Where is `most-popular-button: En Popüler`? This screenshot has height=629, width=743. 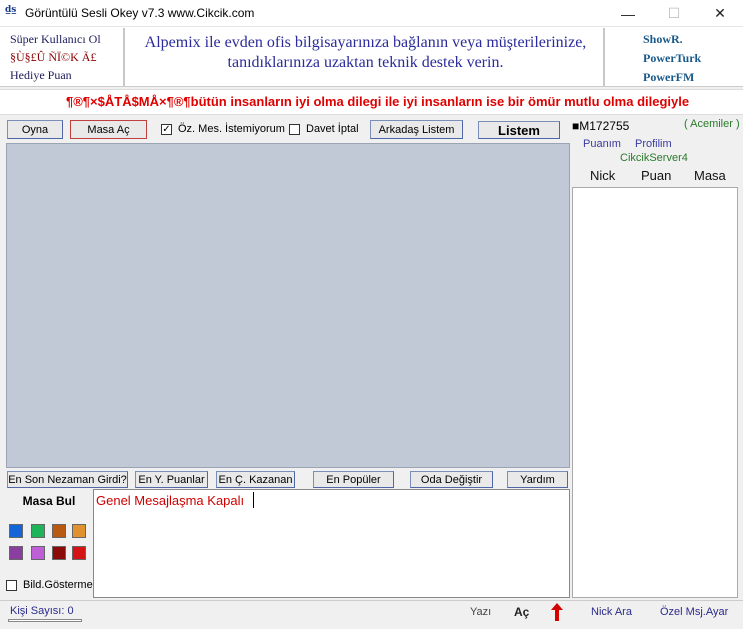 most-popular-button: En Popüler is located at coordinates (353, 479).